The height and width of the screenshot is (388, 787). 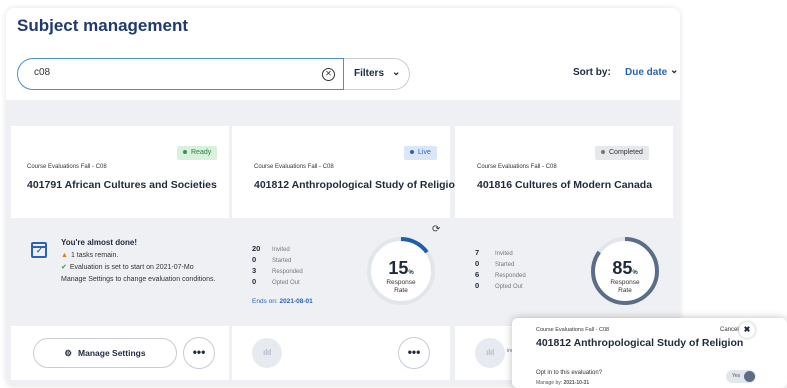 I want to click on calendar-check-icon: ✓, so click(x=39, y=250).